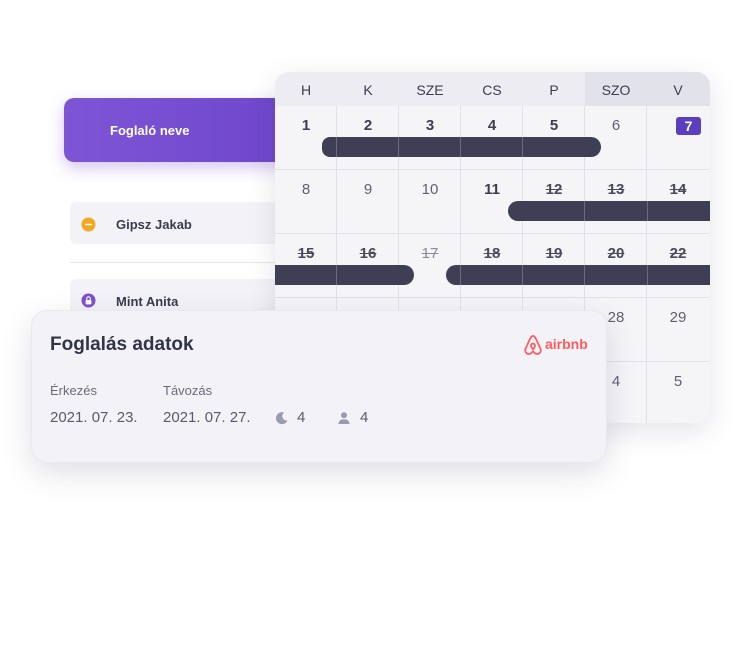 The image size is (746, 658). What do you see at coordinates (616, 125) in the screenshot?
I see `calendar-day-number: 6` at bounding box center [616, 125].